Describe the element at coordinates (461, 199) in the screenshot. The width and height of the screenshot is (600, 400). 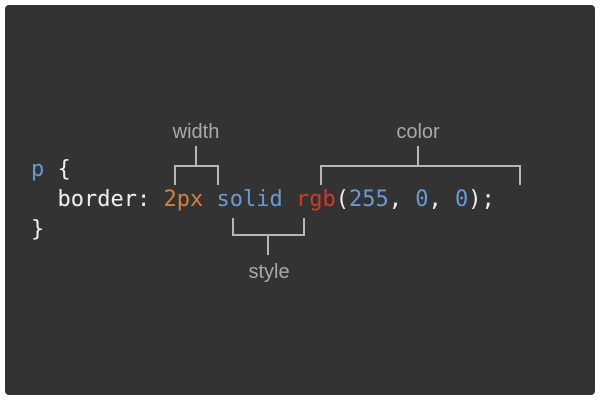
I see `rgb-blue-value: 0` at that location.